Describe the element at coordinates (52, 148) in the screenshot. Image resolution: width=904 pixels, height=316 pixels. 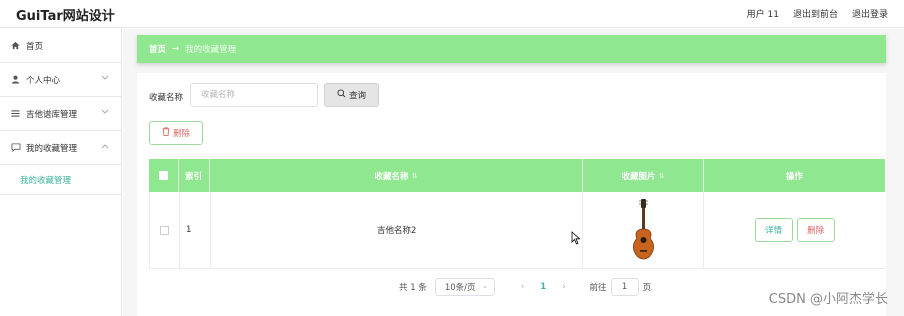
I see `sidebar-item-label: 我的收藏管理` at that location.